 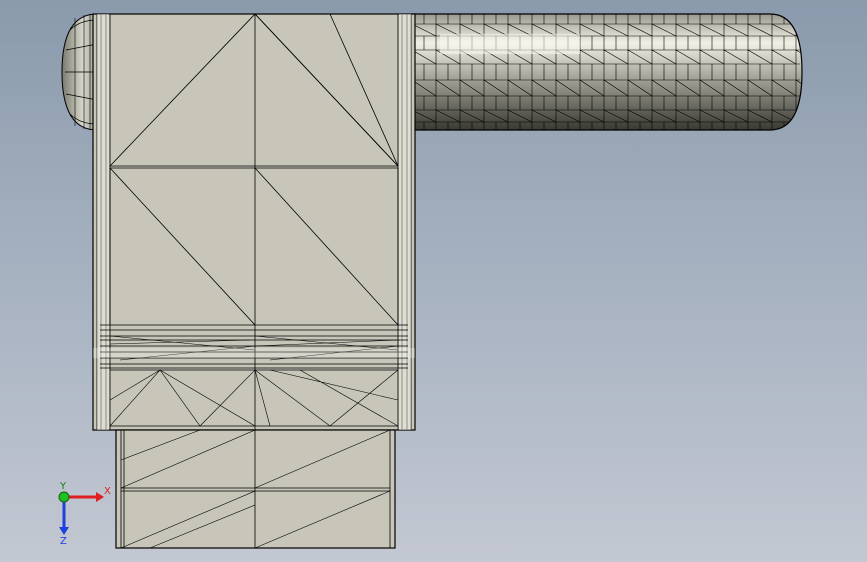 I want to click on y-axis-label: Y, so click(x=63, y=487).